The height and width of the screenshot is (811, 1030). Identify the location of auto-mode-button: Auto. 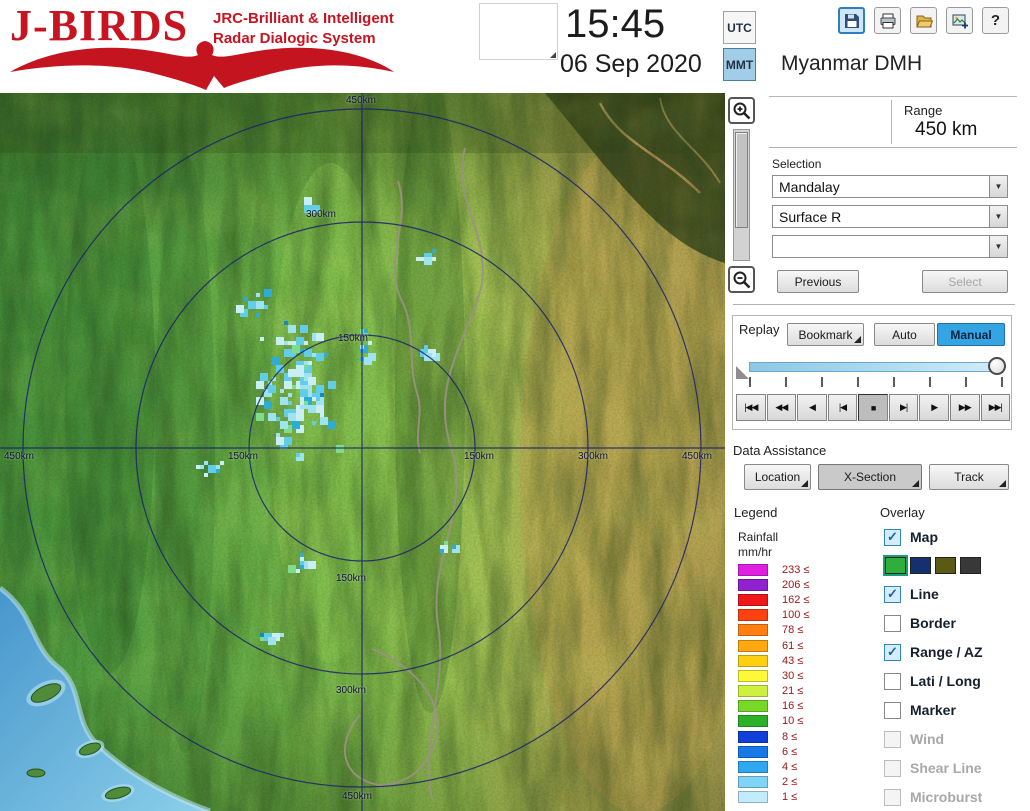
(904, 334).